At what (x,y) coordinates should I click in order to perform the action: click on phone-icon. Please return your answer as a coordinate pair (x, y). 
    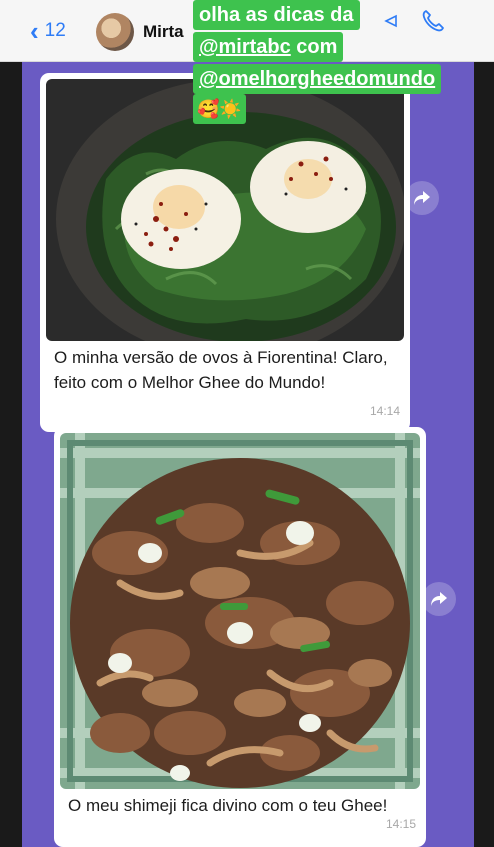
    Looking at the image, I should click on (433, 21).